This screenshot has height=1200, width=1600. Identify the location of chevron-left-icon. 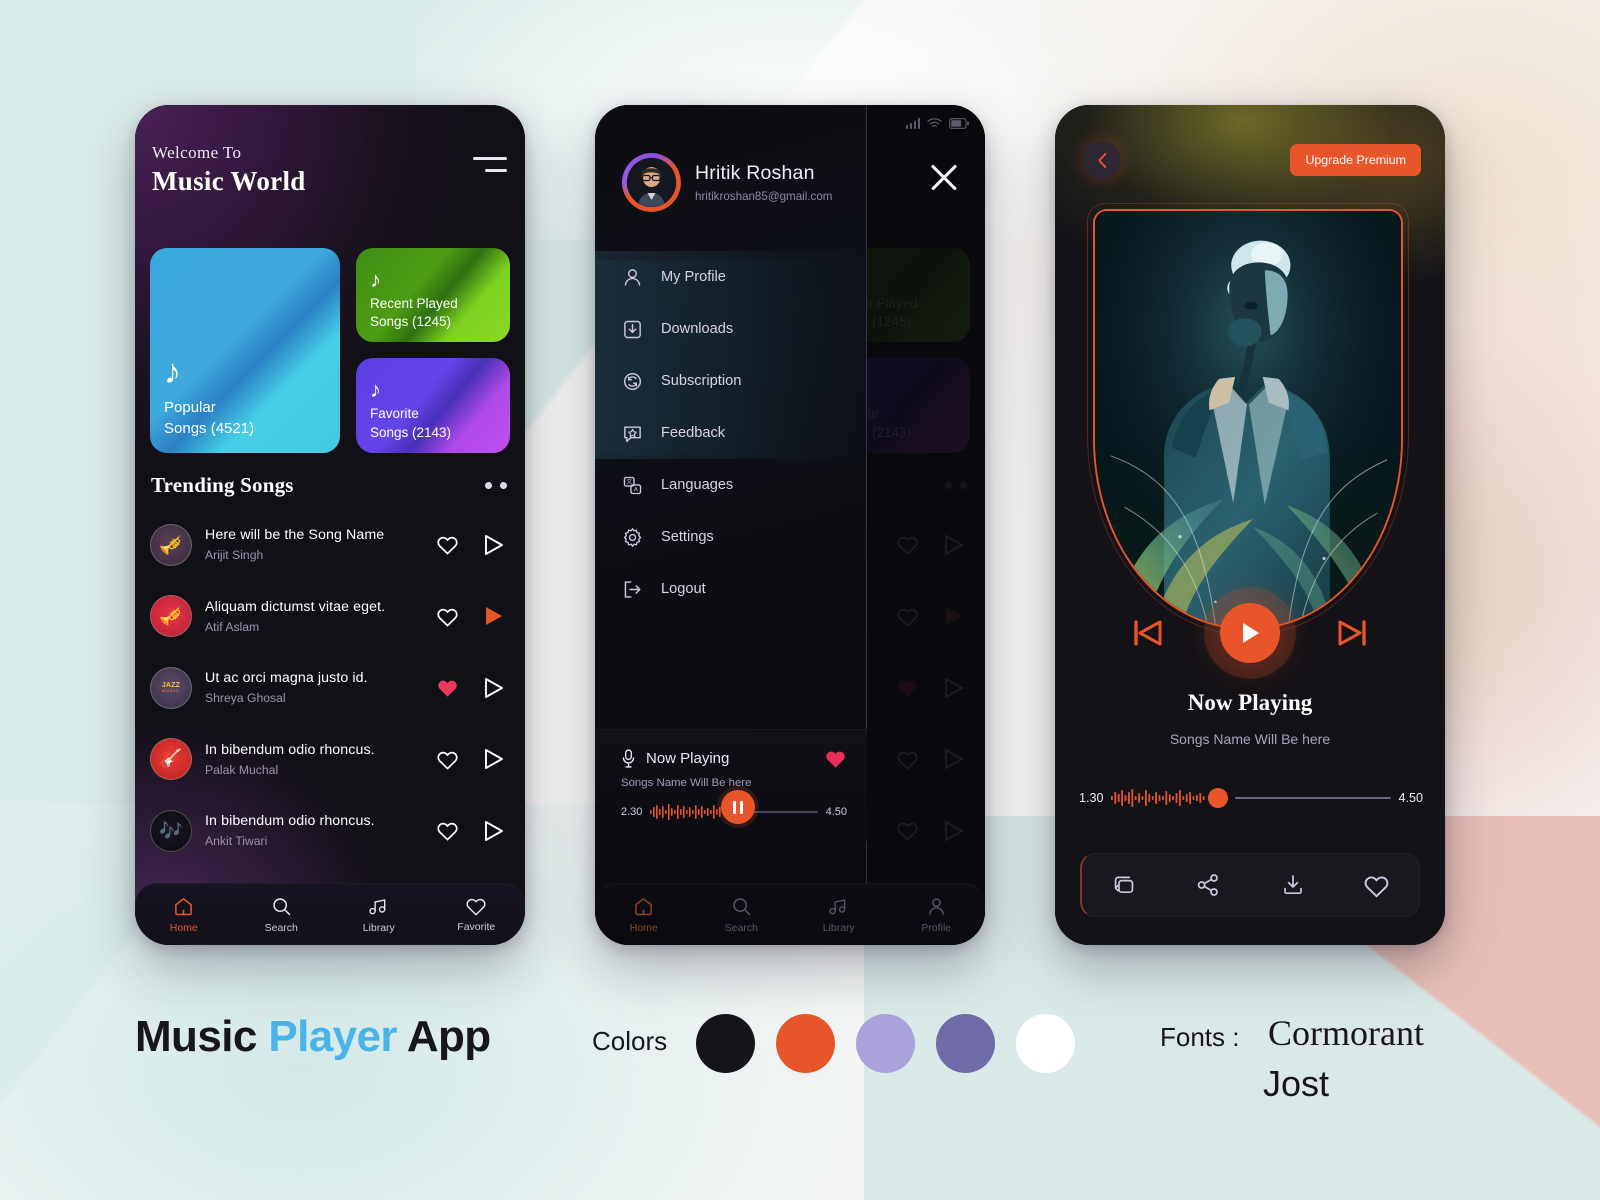
(1101, 160).